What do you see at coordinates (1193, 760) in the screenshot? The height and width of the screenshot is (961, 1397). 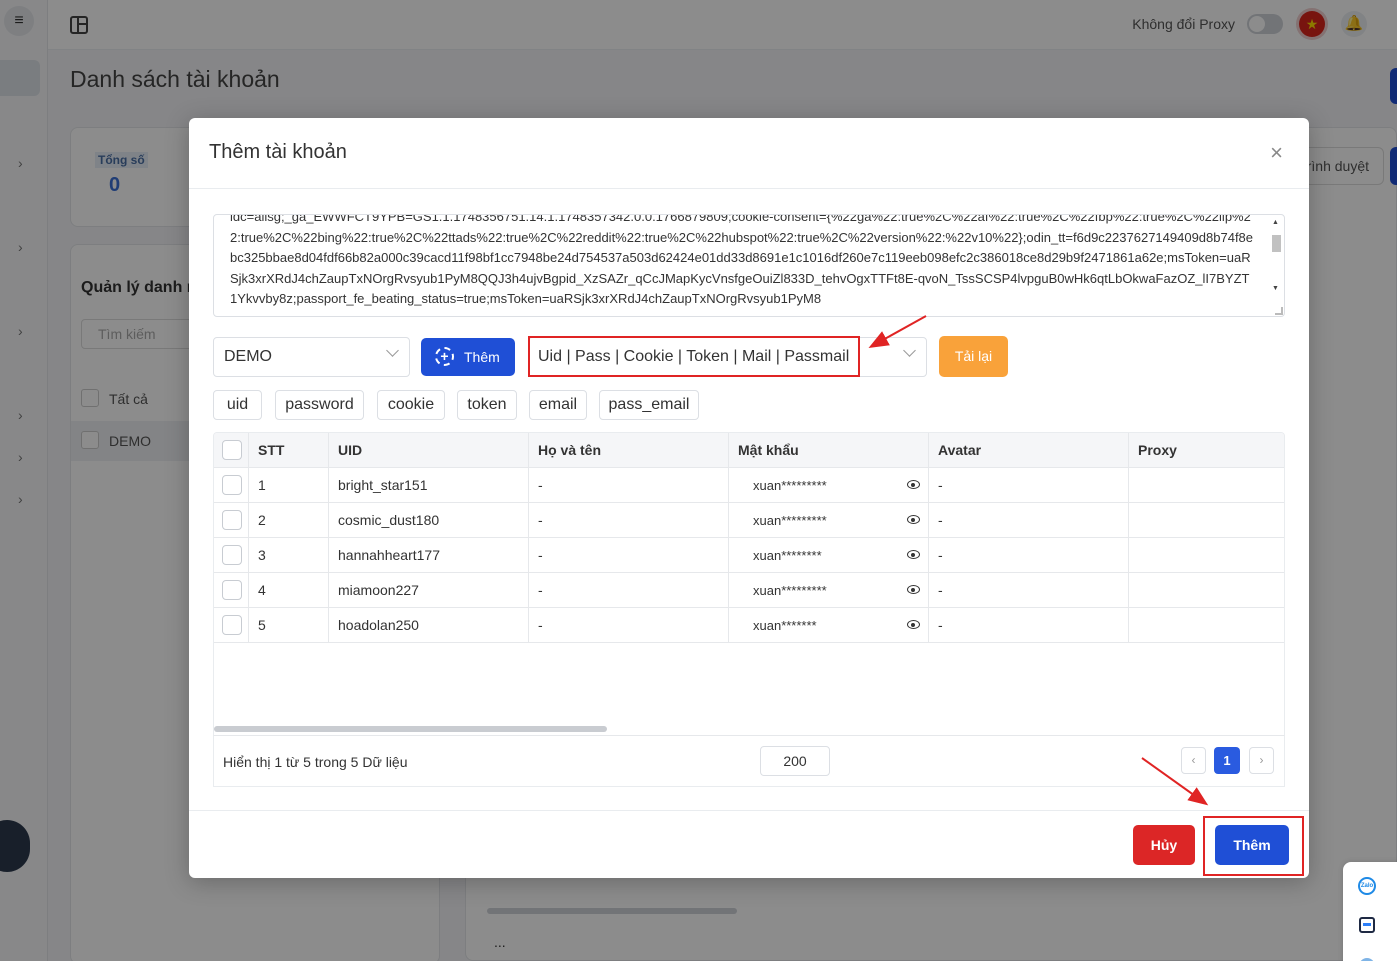 I see `prev-page-button: ‹` at bounding box center [1193, 760].